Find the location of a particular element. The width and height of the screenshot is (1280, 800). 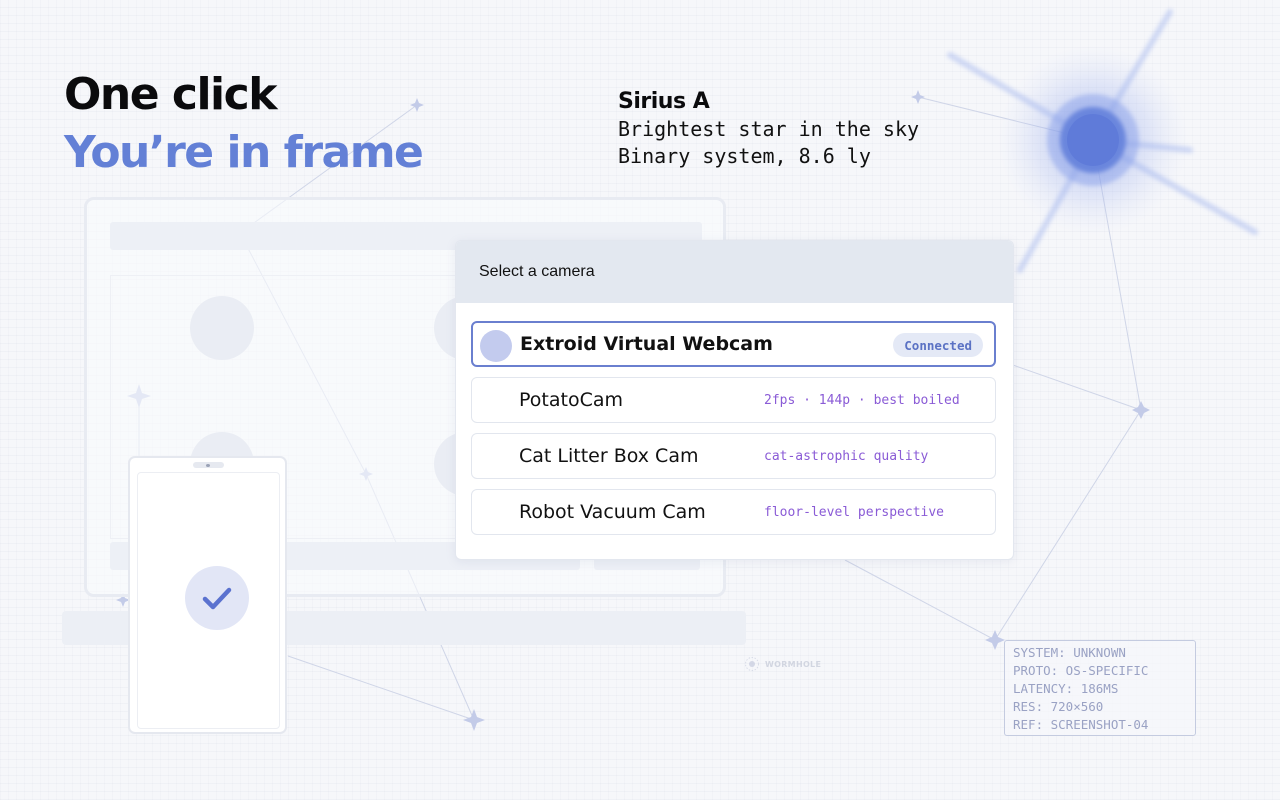

system-info-line: SYSTEM: UNKNOWN is located at coordinates (1069, 652).